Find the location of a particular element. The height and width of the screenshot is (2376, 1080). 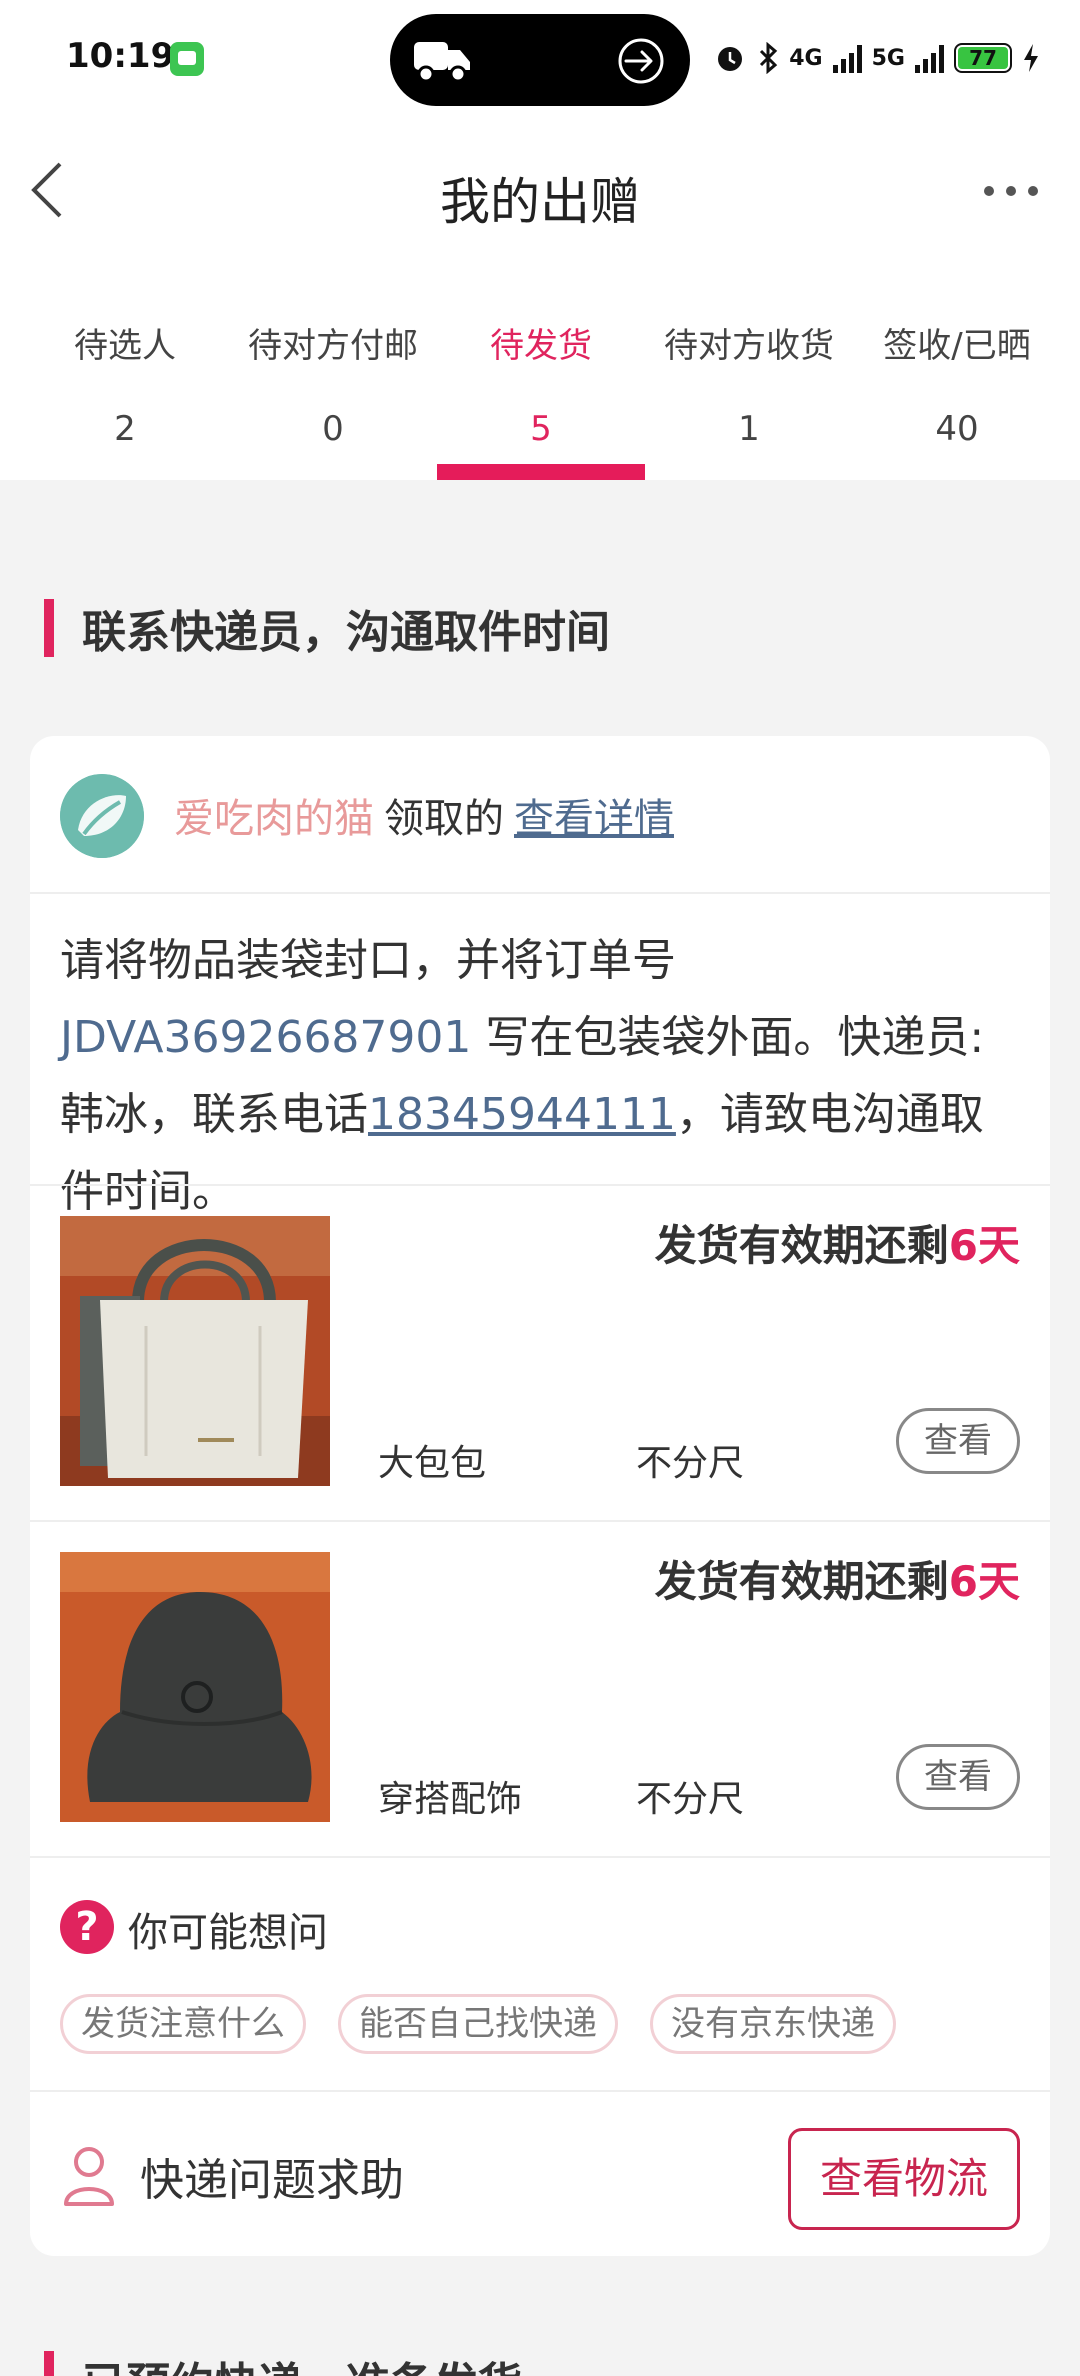

receiver-row: 爱吃肉的猫 领取的 查看详情 is located at coordinates (540, 815).